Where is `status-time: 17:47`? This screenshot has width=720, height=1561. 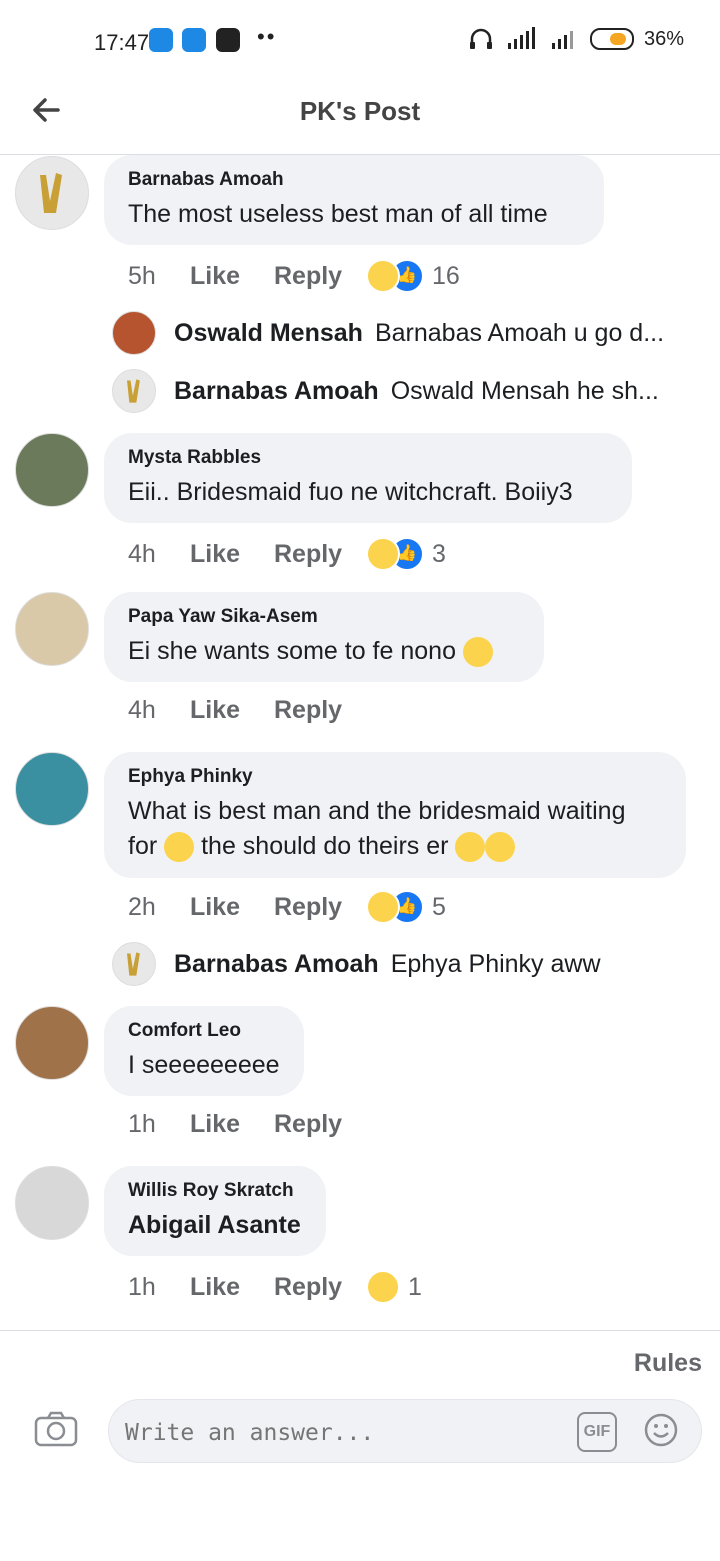 status-time: 17:47 is located at coordinates (122, 42).